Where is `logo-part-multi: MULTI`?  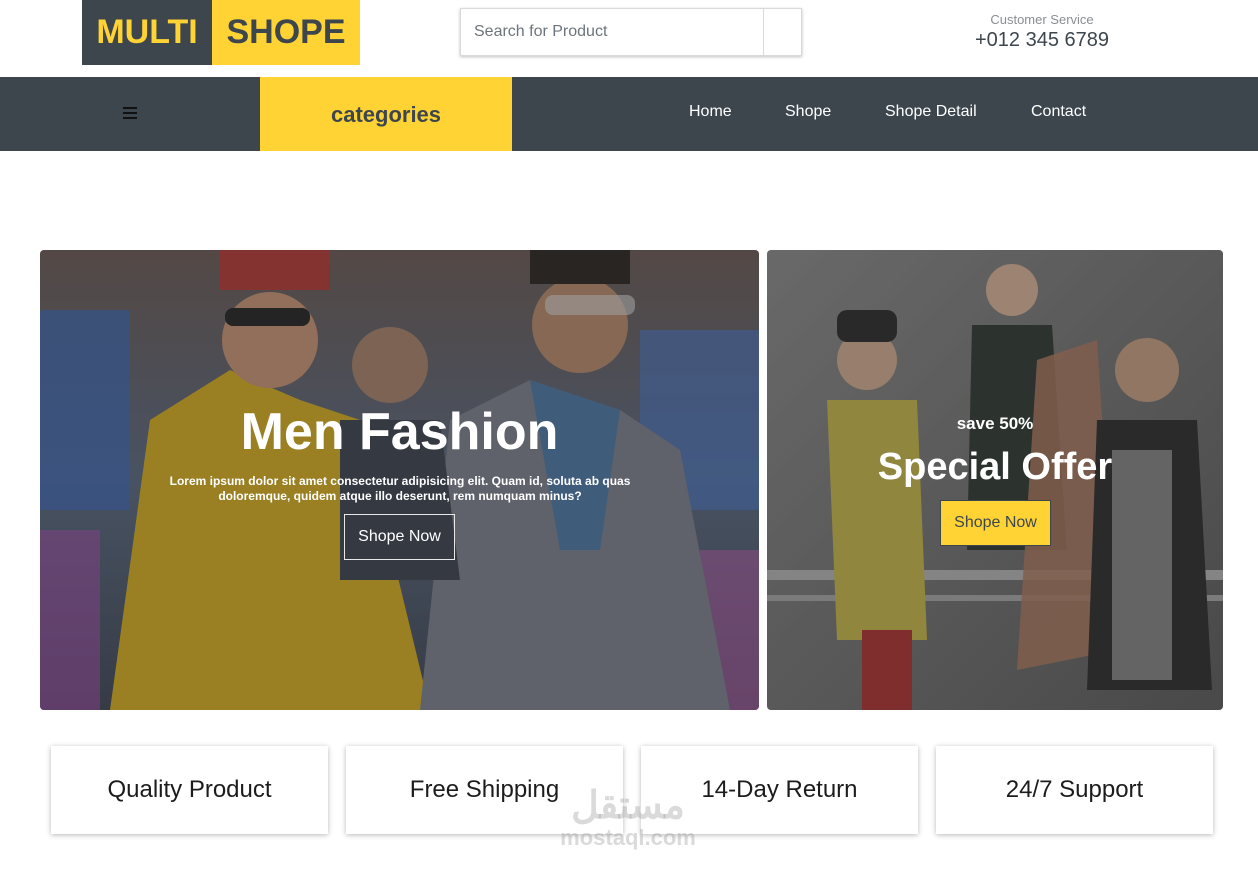 logo-part-multi: MULTI is located at coordinates (147, 32).